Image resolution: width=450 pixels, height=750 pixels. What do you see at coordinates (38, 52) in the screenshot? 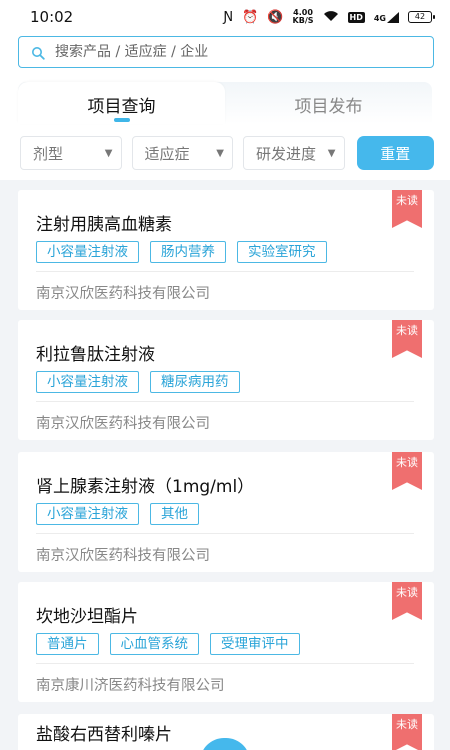
I see `search-icon` at bounding box center [38, 52].